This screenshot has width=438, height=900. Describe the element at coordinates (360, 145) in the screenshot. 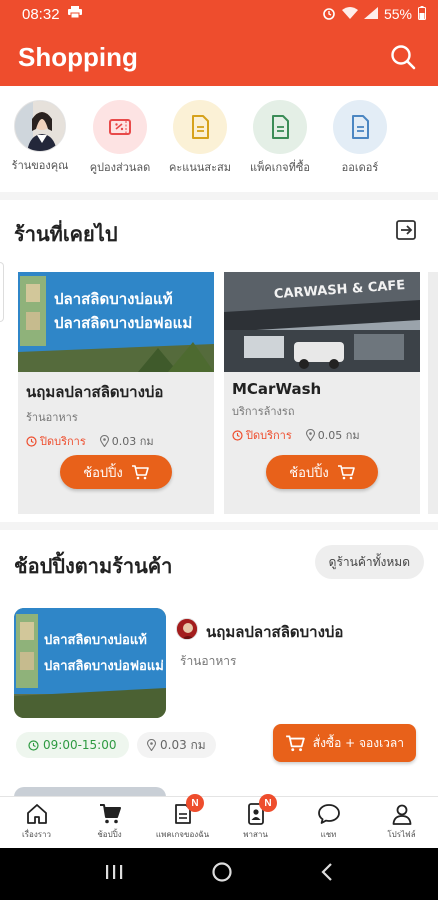

I see `quick-menu-orders: ออเดอร์` at that location.